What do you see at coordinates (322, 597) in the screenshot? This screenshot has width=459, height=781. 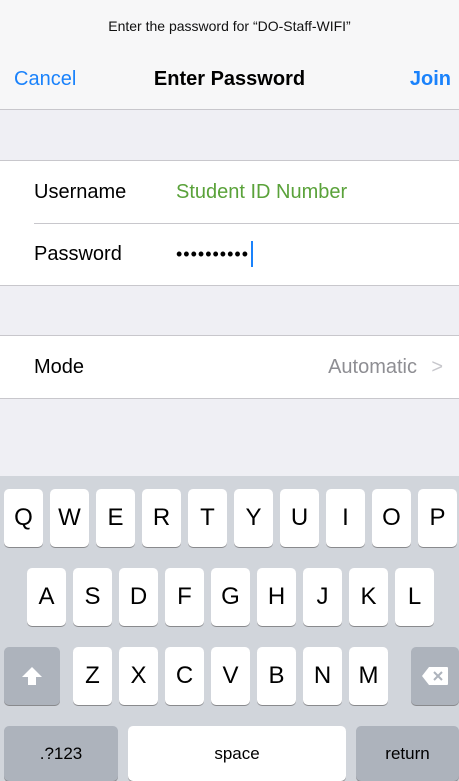 I see `key-j: J` at bounding box center [322, 597].